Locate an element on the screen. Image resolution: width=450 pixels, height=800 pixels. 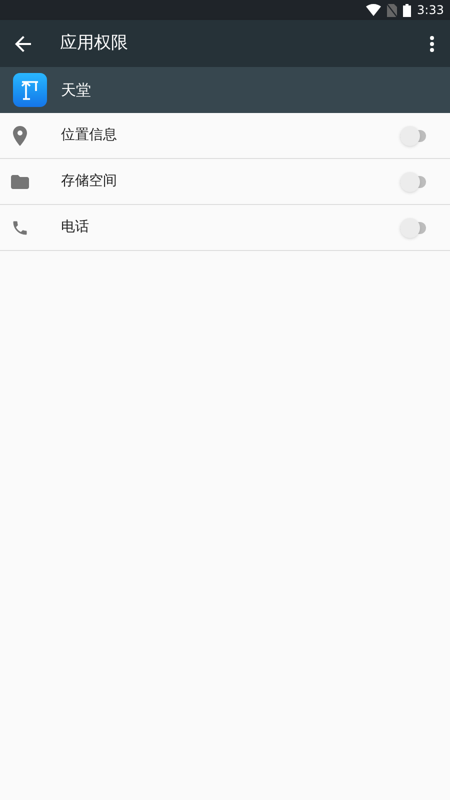
battery-icon is located at coordinates (407, 10).